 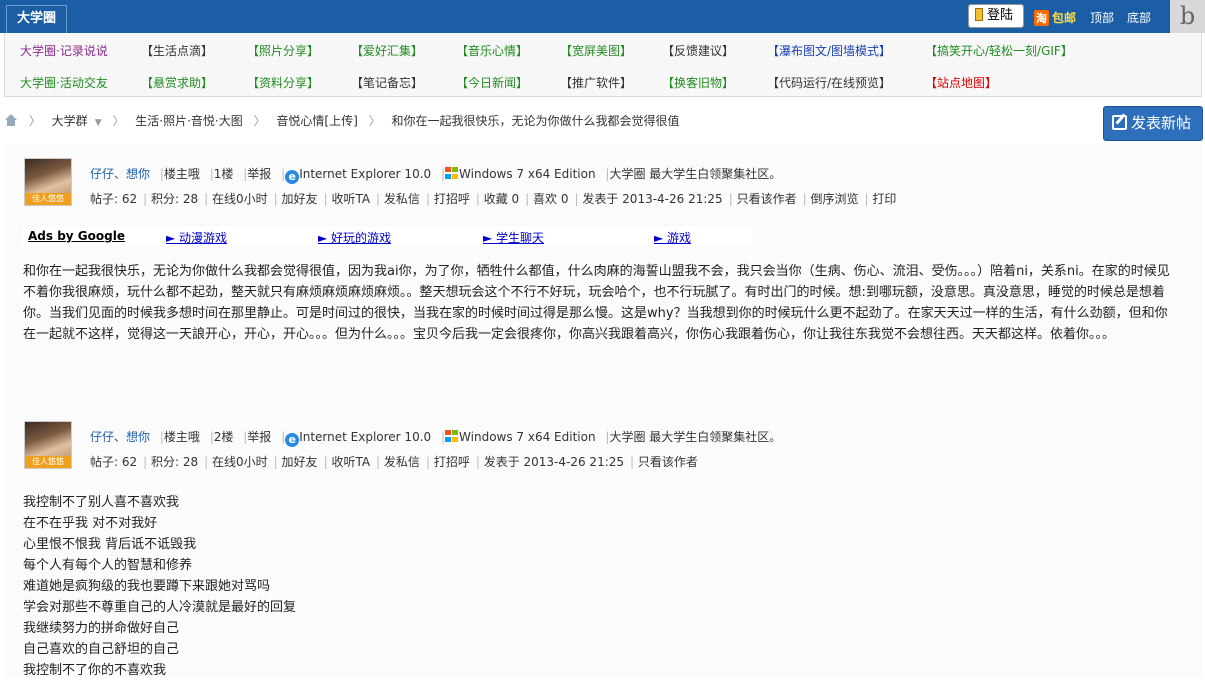 What do you see at coordinates (1187, 16) in the screenshot?
I see `corner-logo: b` at bounding box center [1187, 16].